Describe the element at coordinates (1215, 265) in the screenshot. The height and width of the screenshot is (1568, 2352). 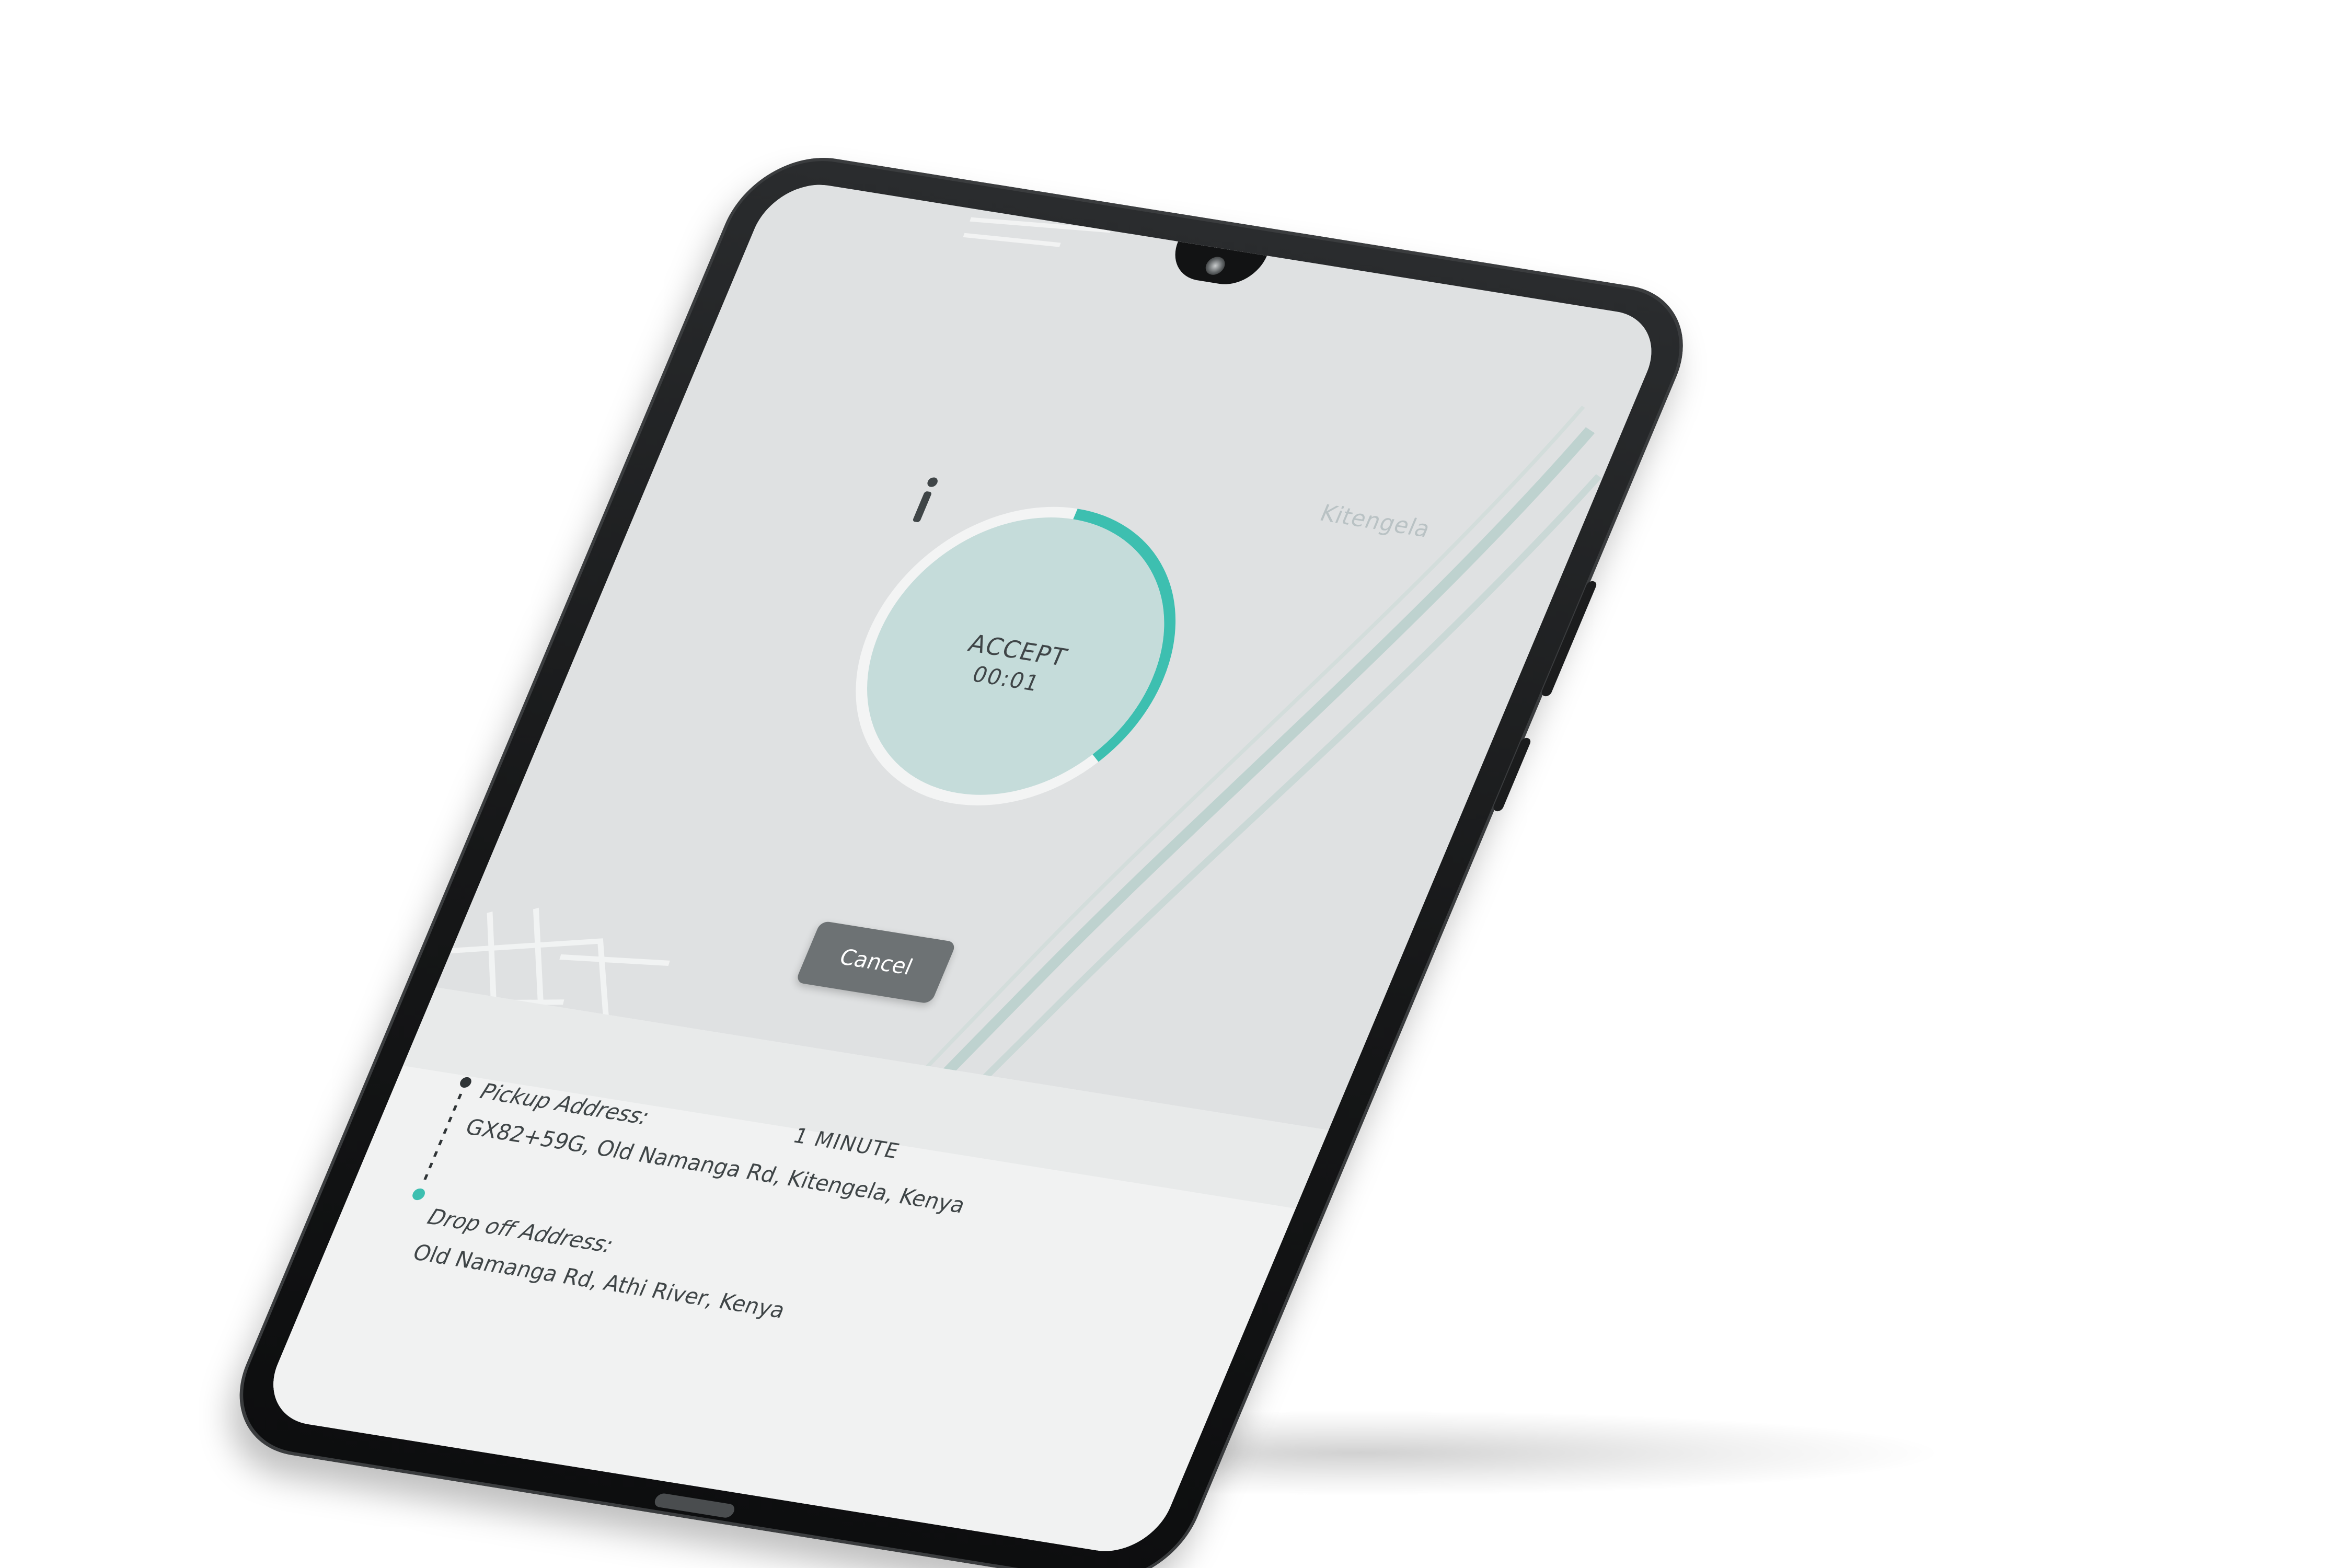
I see `front-camera-icon` at that location.